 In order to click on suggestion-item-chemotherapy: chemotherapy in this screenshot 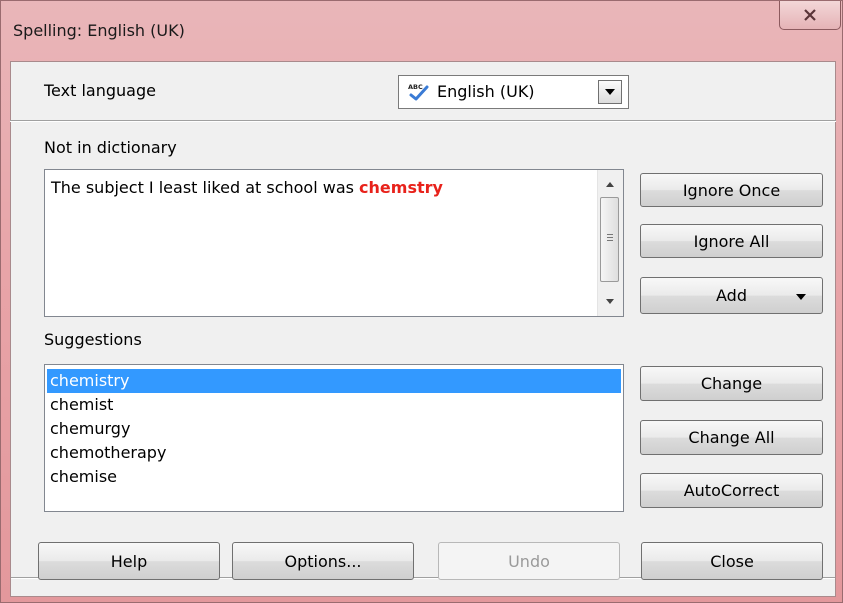, I will do `click(334, 453)`.